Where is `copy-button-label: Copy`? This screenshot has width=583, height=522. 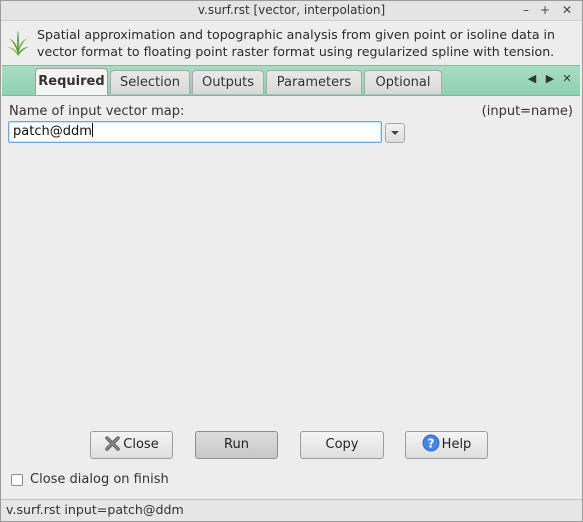
copy-button-label: Copy is located at coordinates (342, 444).